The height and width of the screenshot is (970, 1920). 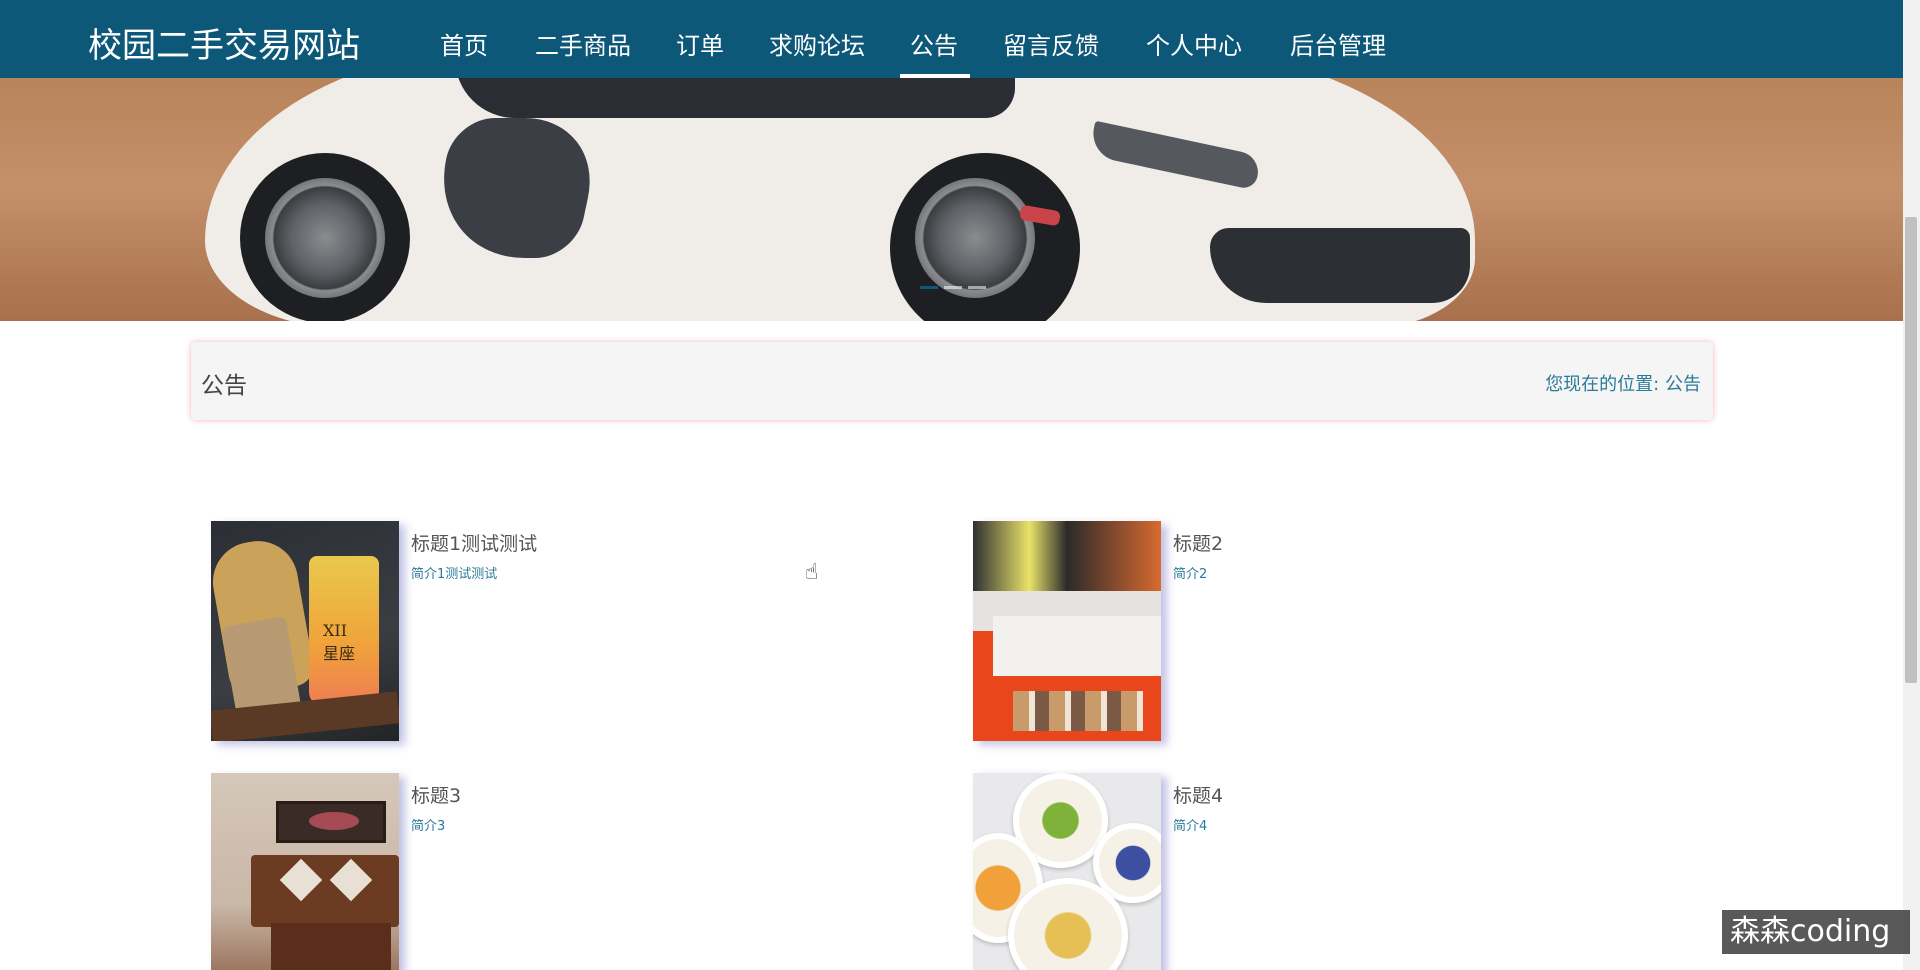 What do you see at coordinates (224, 386) in the screenshot?
I see `page-title: 公告` at bounding box center [224, 386].